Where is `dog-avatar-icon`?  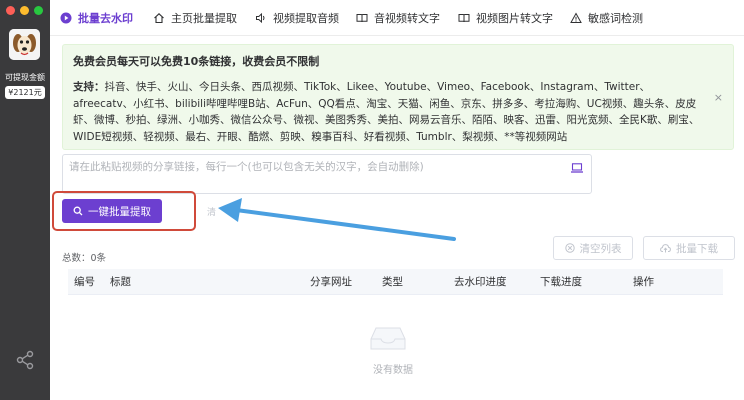 dog-avatar-icon is located at coordinates (24, 44).